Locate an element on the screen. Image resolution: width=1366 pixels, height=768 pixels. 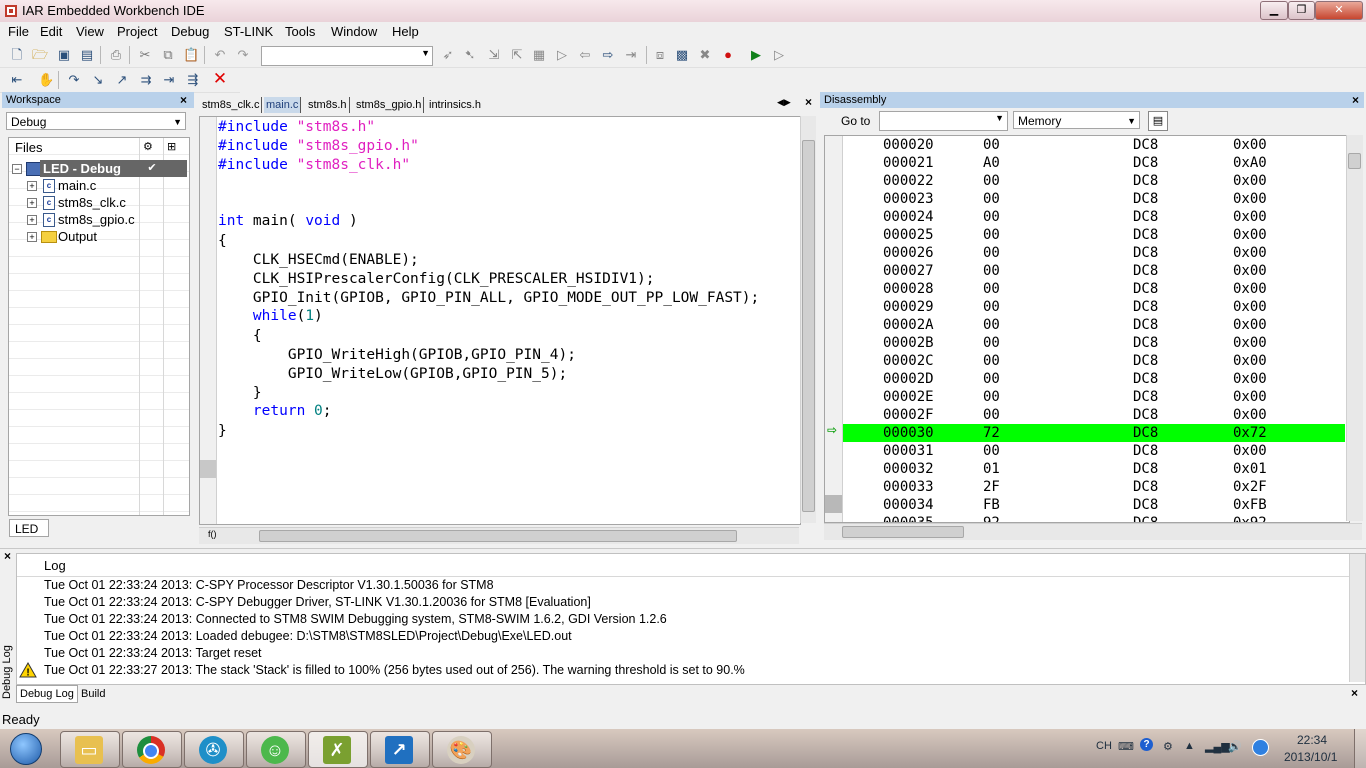
menu-edit: Edit is located at coordinates (51, 31).